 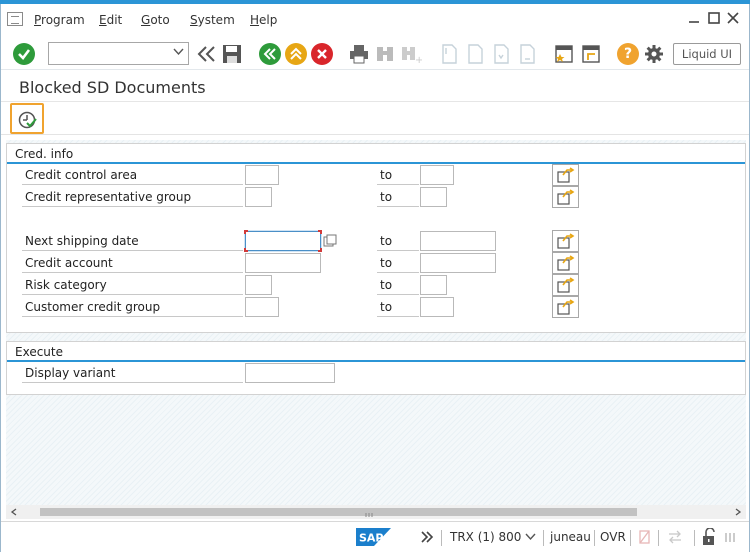 I want to click on label-risk-category: Risk category, so click(x=132, y=285).